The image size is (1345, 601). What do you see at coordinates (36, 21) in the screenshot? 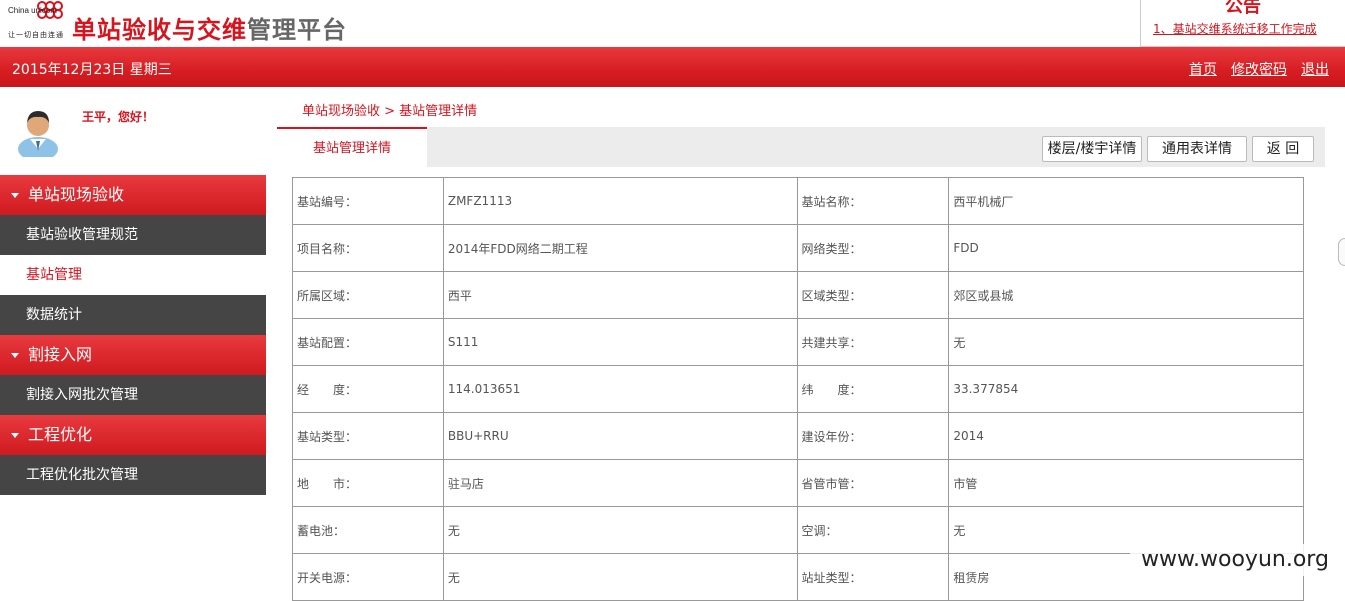
I see `china-unicom-logo: China unicom 让一切自由连通` at bounding box center [36, 21].